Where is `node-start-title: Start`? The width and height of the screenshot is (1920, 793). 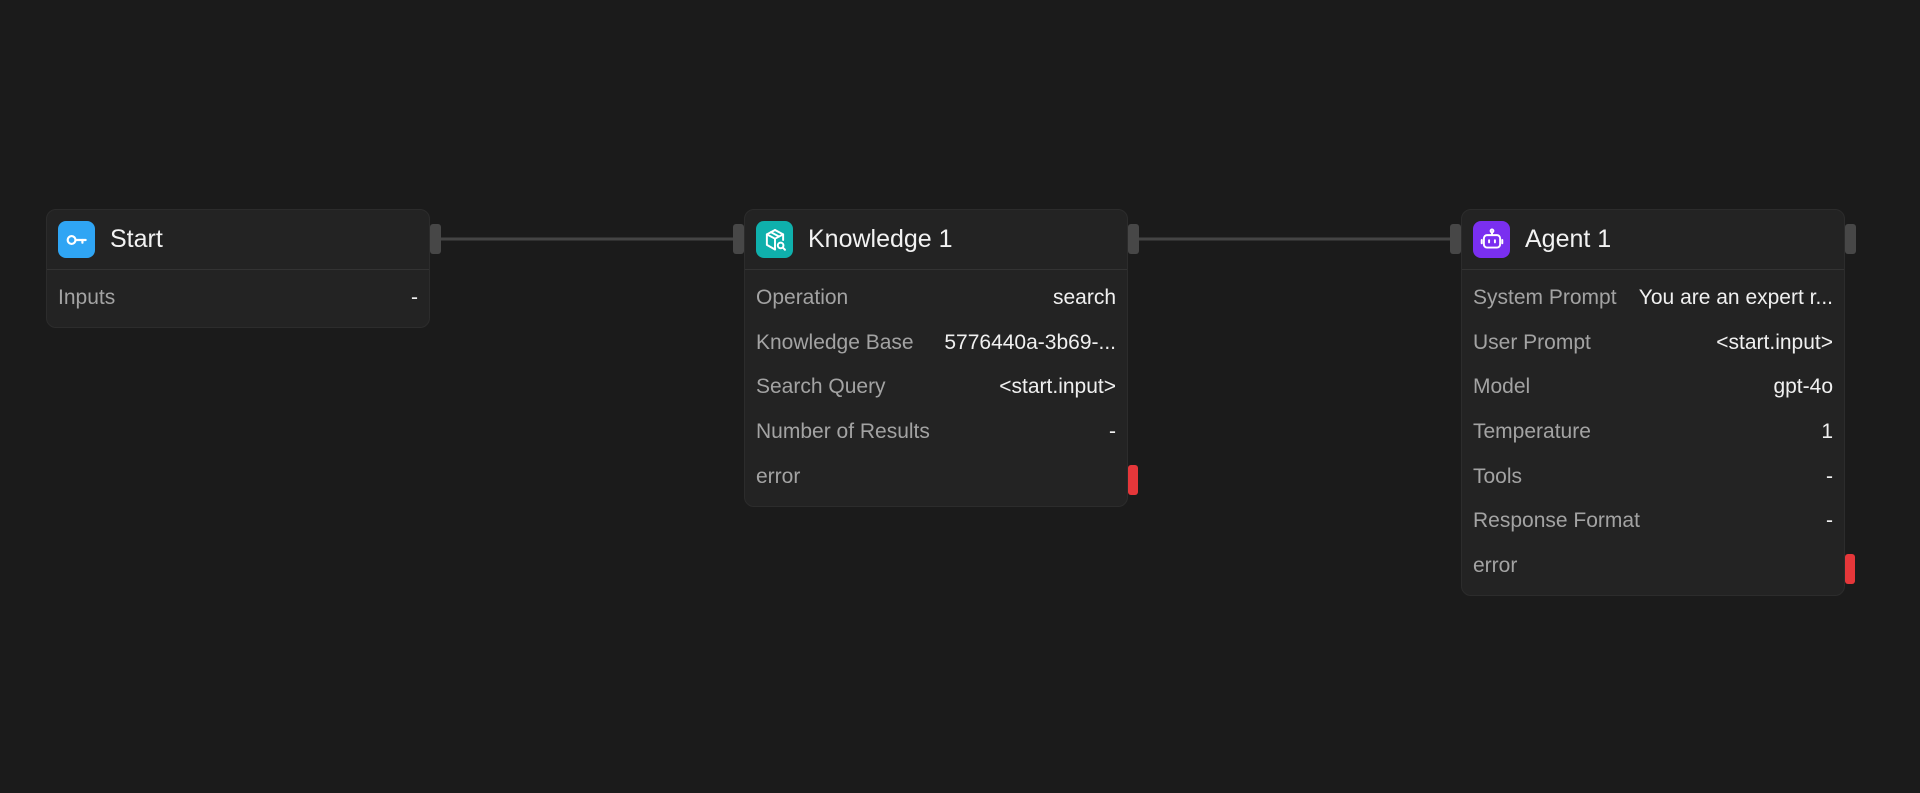
node-start-title: Start is located at coordinates (136, 239).